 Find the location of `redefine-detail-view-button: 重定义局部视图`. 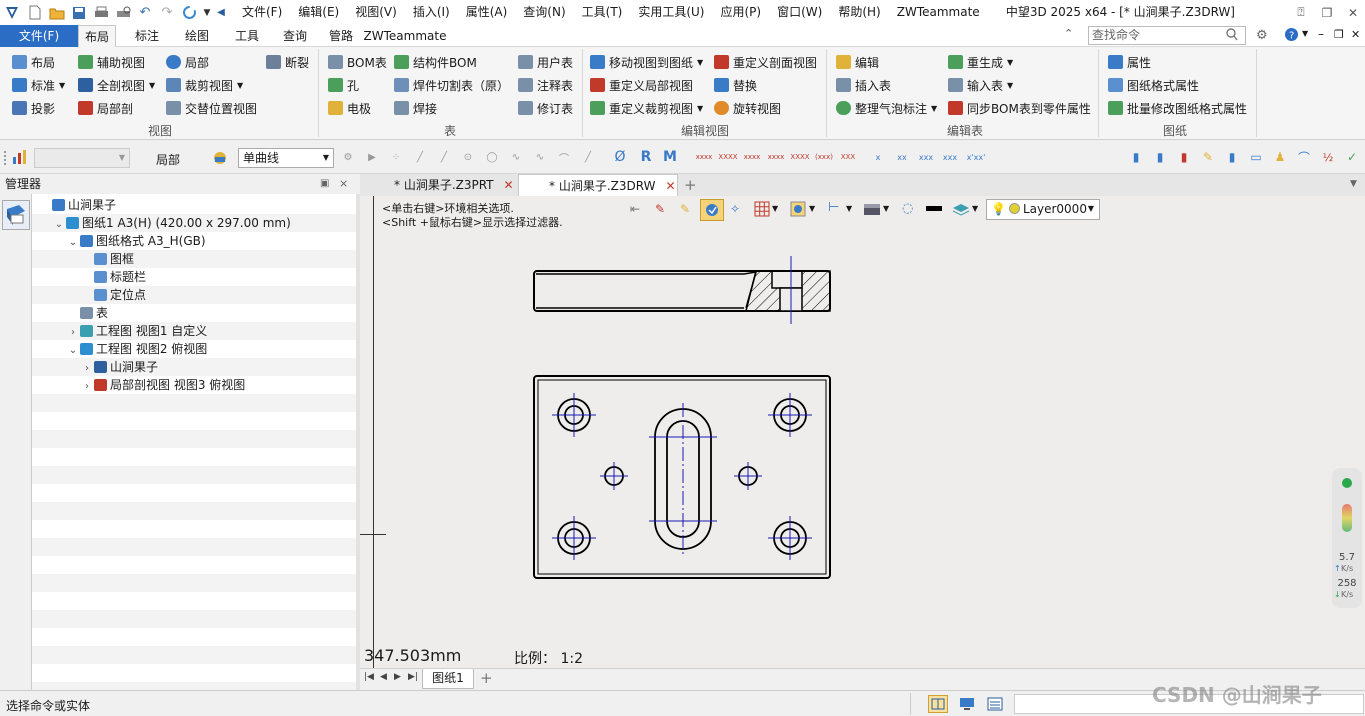

redefine-detail-view-button: 重定义局部视图 is located at coordinates (641, 85).